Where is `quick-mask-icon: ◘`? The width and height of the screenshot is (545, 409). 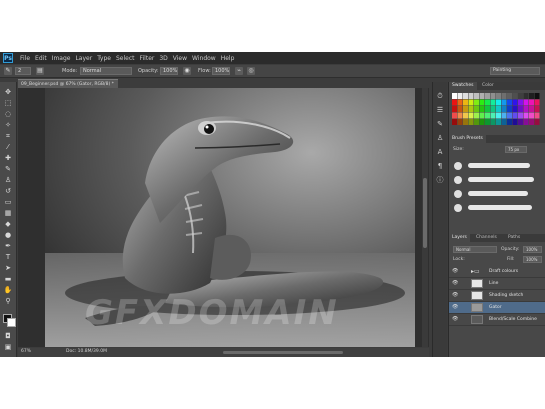
quick-mask-icon: ◘ is located at coordinates (8, 336).